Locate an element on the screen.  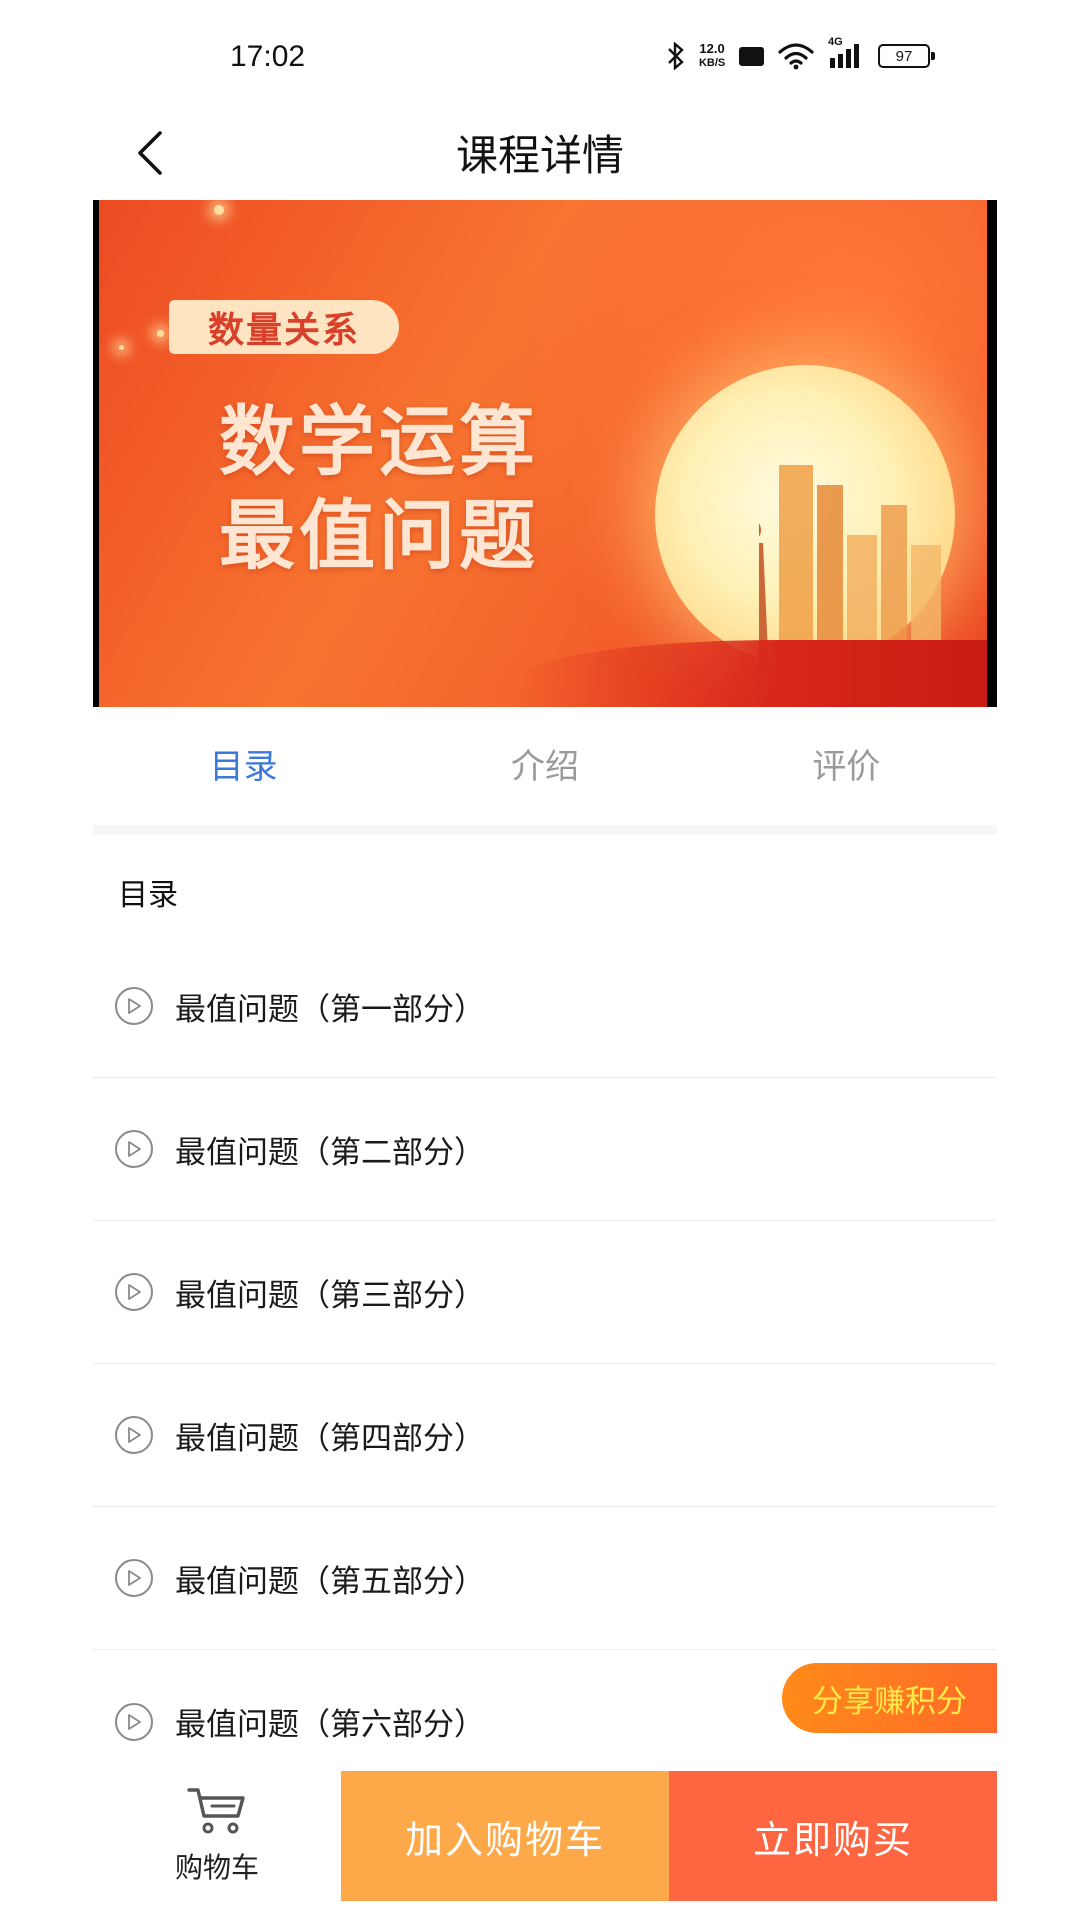
add-to-cart-button: 加入购物车 is located at coordinates (505, 1836).